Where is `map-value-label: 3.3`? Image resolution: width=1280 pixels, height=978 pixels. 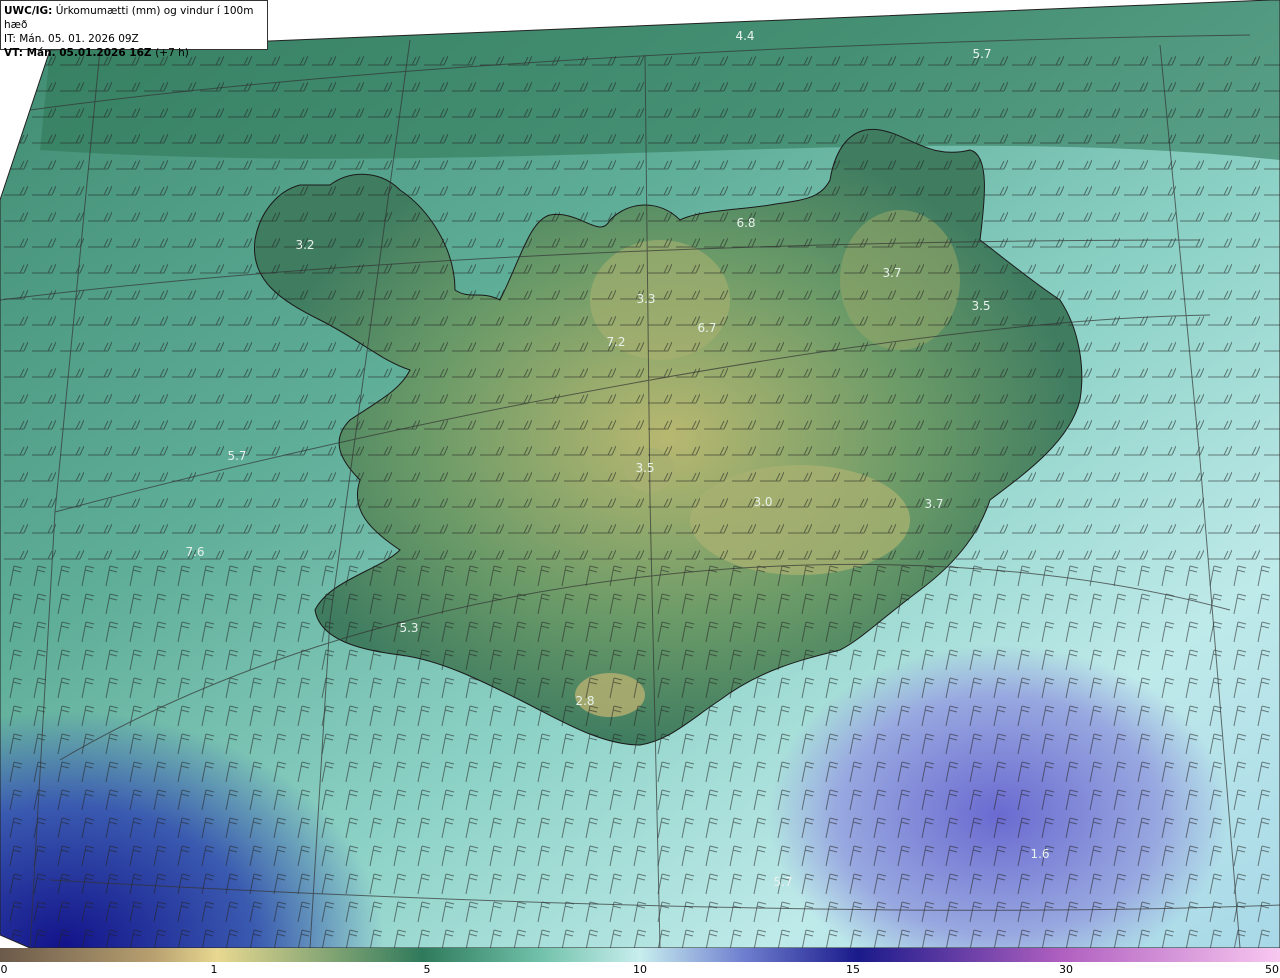
map-value-label: 3.3 is located at coordinates (645, 299).